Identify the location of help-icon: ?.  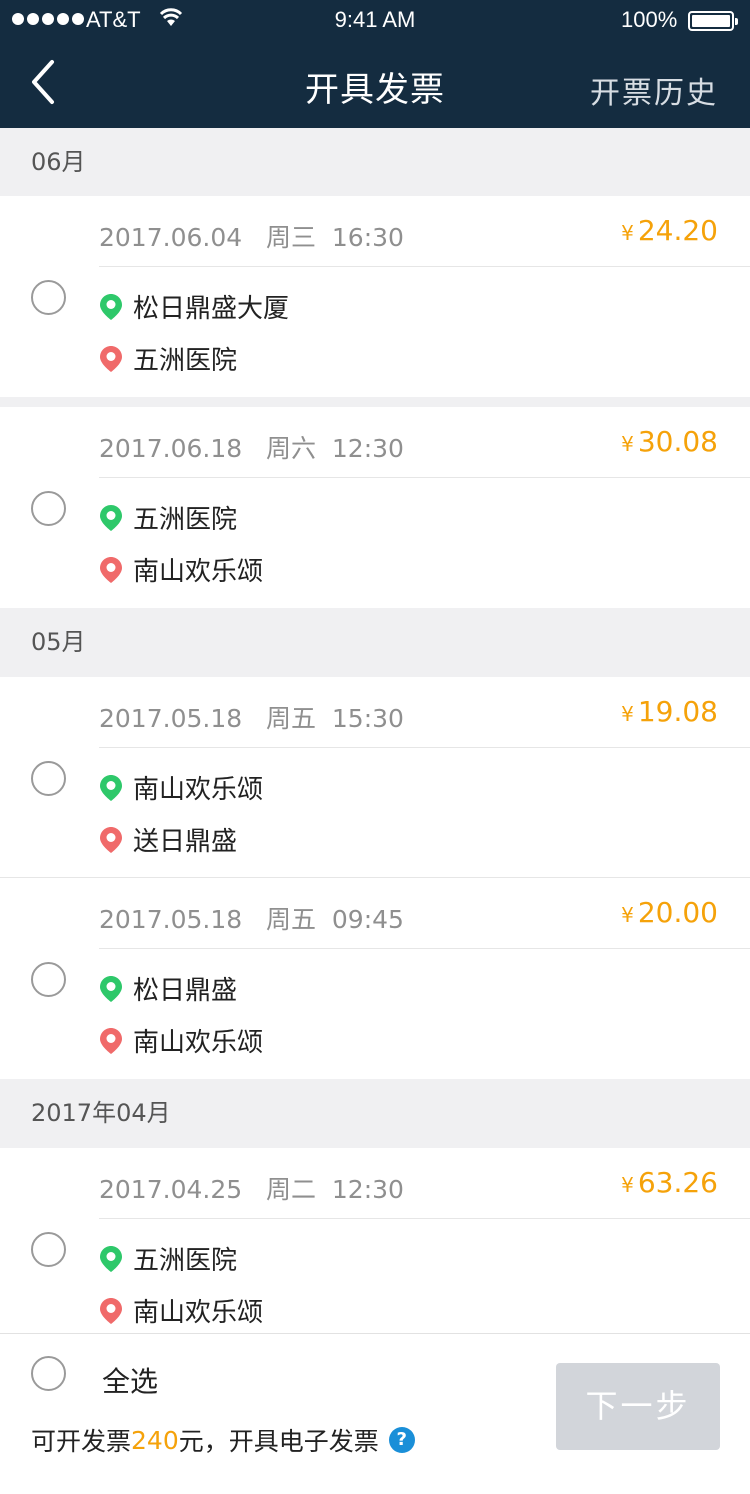
(401, 1440).